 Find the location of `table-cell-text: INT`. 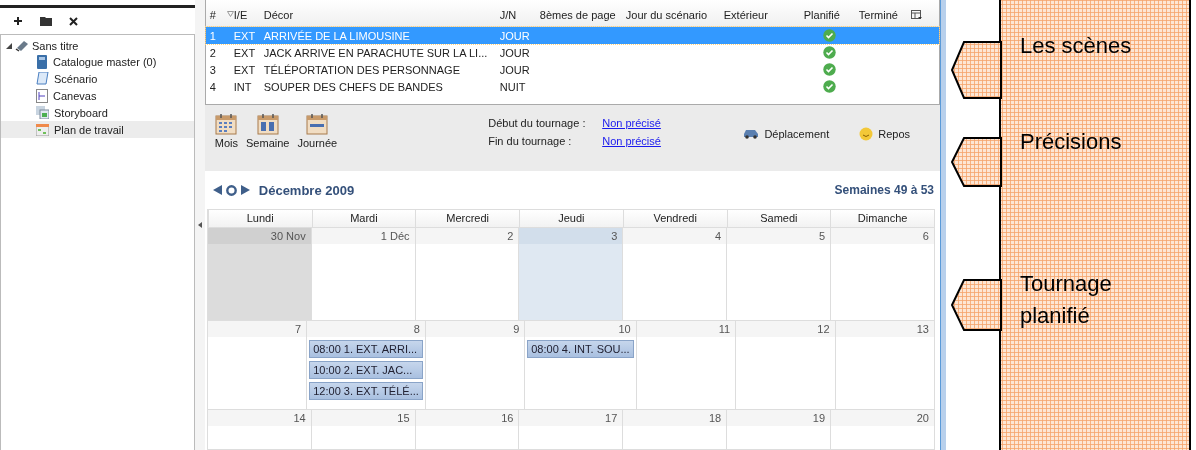

table-cell-text: INT is located at coordinates (242, 86).